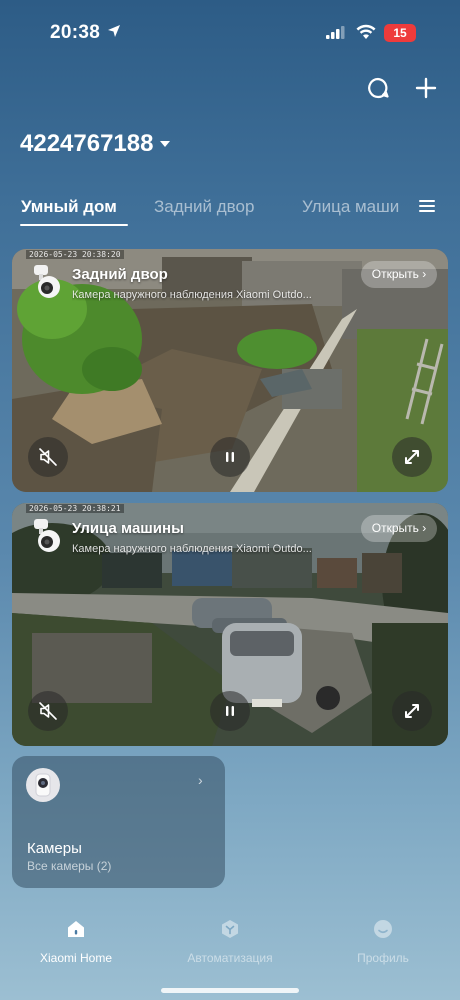 This screenshot has height=1000, width=460. Describe the element at coordinates (204, 207) in the screenshot. I see `tab-backyard: Задний двор` at that location.